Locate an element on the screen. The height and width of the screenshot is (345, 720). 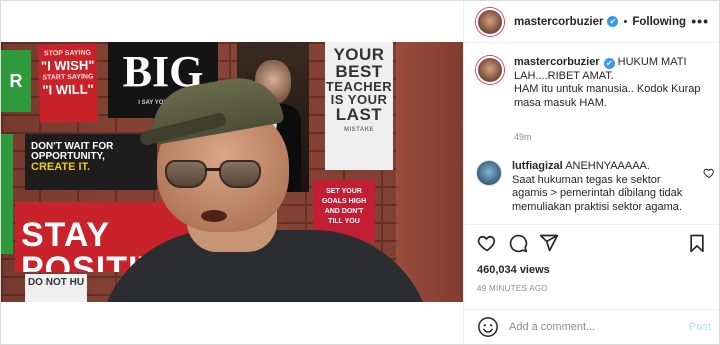
post-timestamp: 49 MINUTES AGO is located at coordinates (512, 288).